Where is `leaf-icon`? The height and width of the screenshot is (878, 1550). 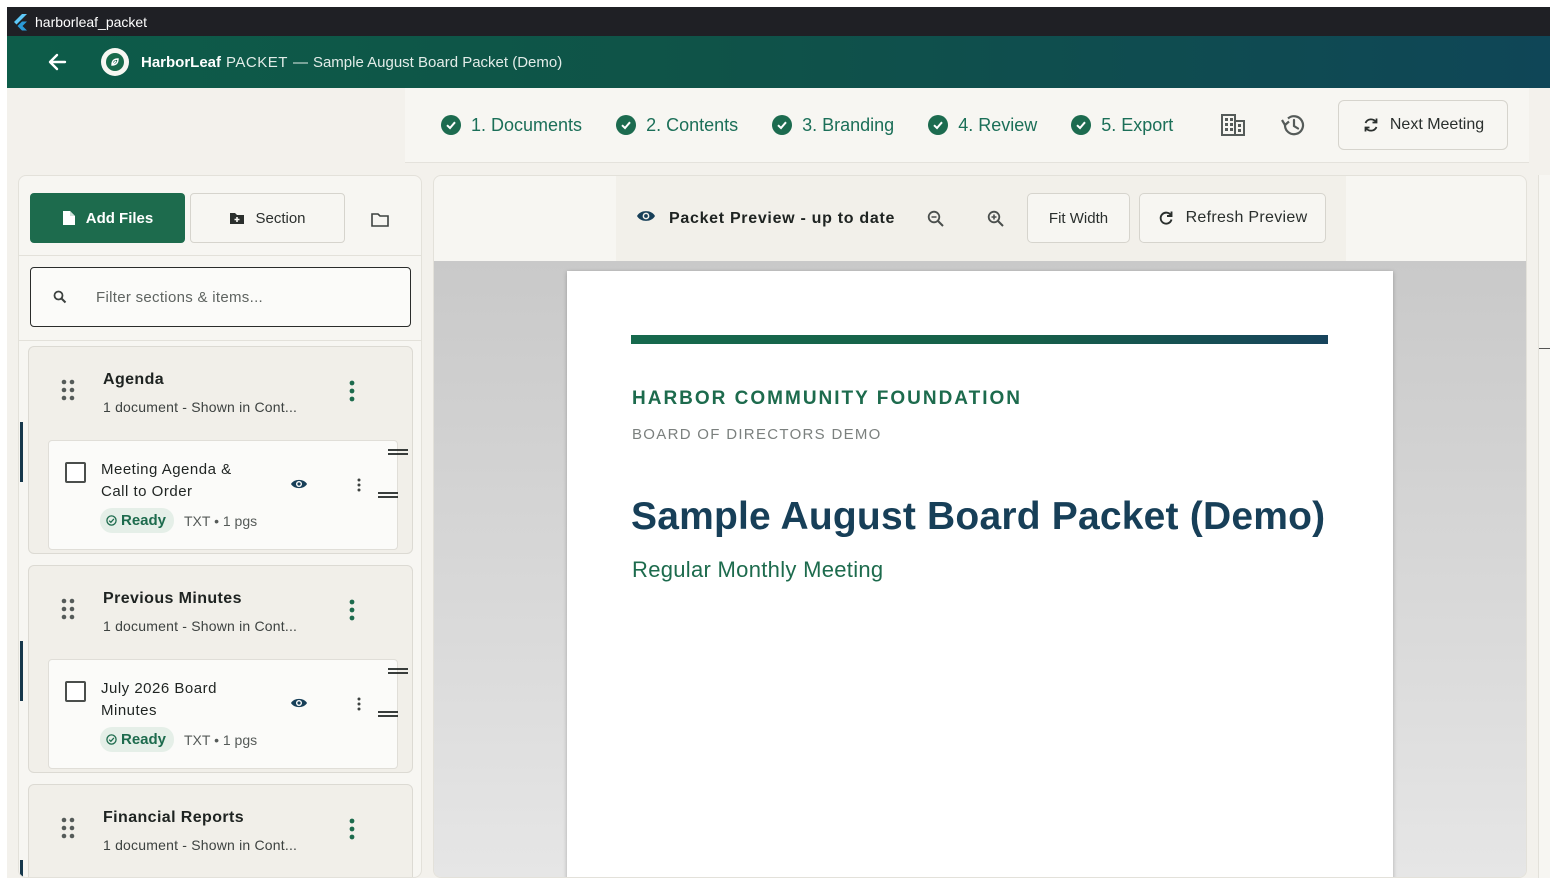 leaf-icon is located at coordinates (115, 62).